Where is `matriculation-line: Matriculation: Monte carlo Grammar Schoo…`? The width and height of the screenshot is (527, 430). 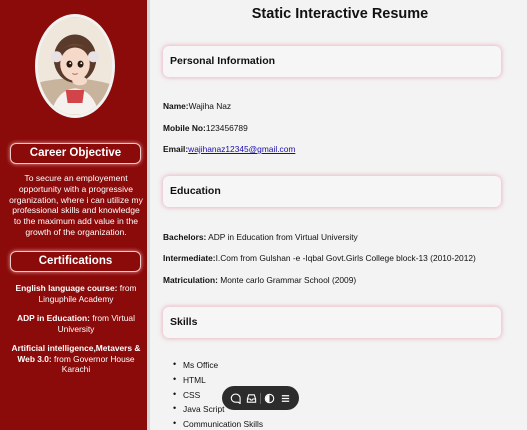 matriculation-line: Matriculation: Monte carlo Grammar Schoo… is located at coordinates (260, 280).